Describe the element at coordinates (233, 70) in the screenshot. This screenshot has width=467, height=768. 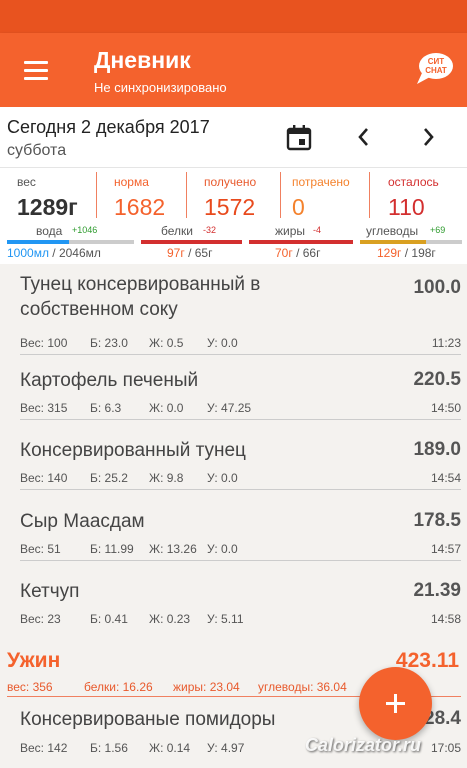
I see `app-bar: Дневник Не синхронизировано СИТ CHAT` at that location.